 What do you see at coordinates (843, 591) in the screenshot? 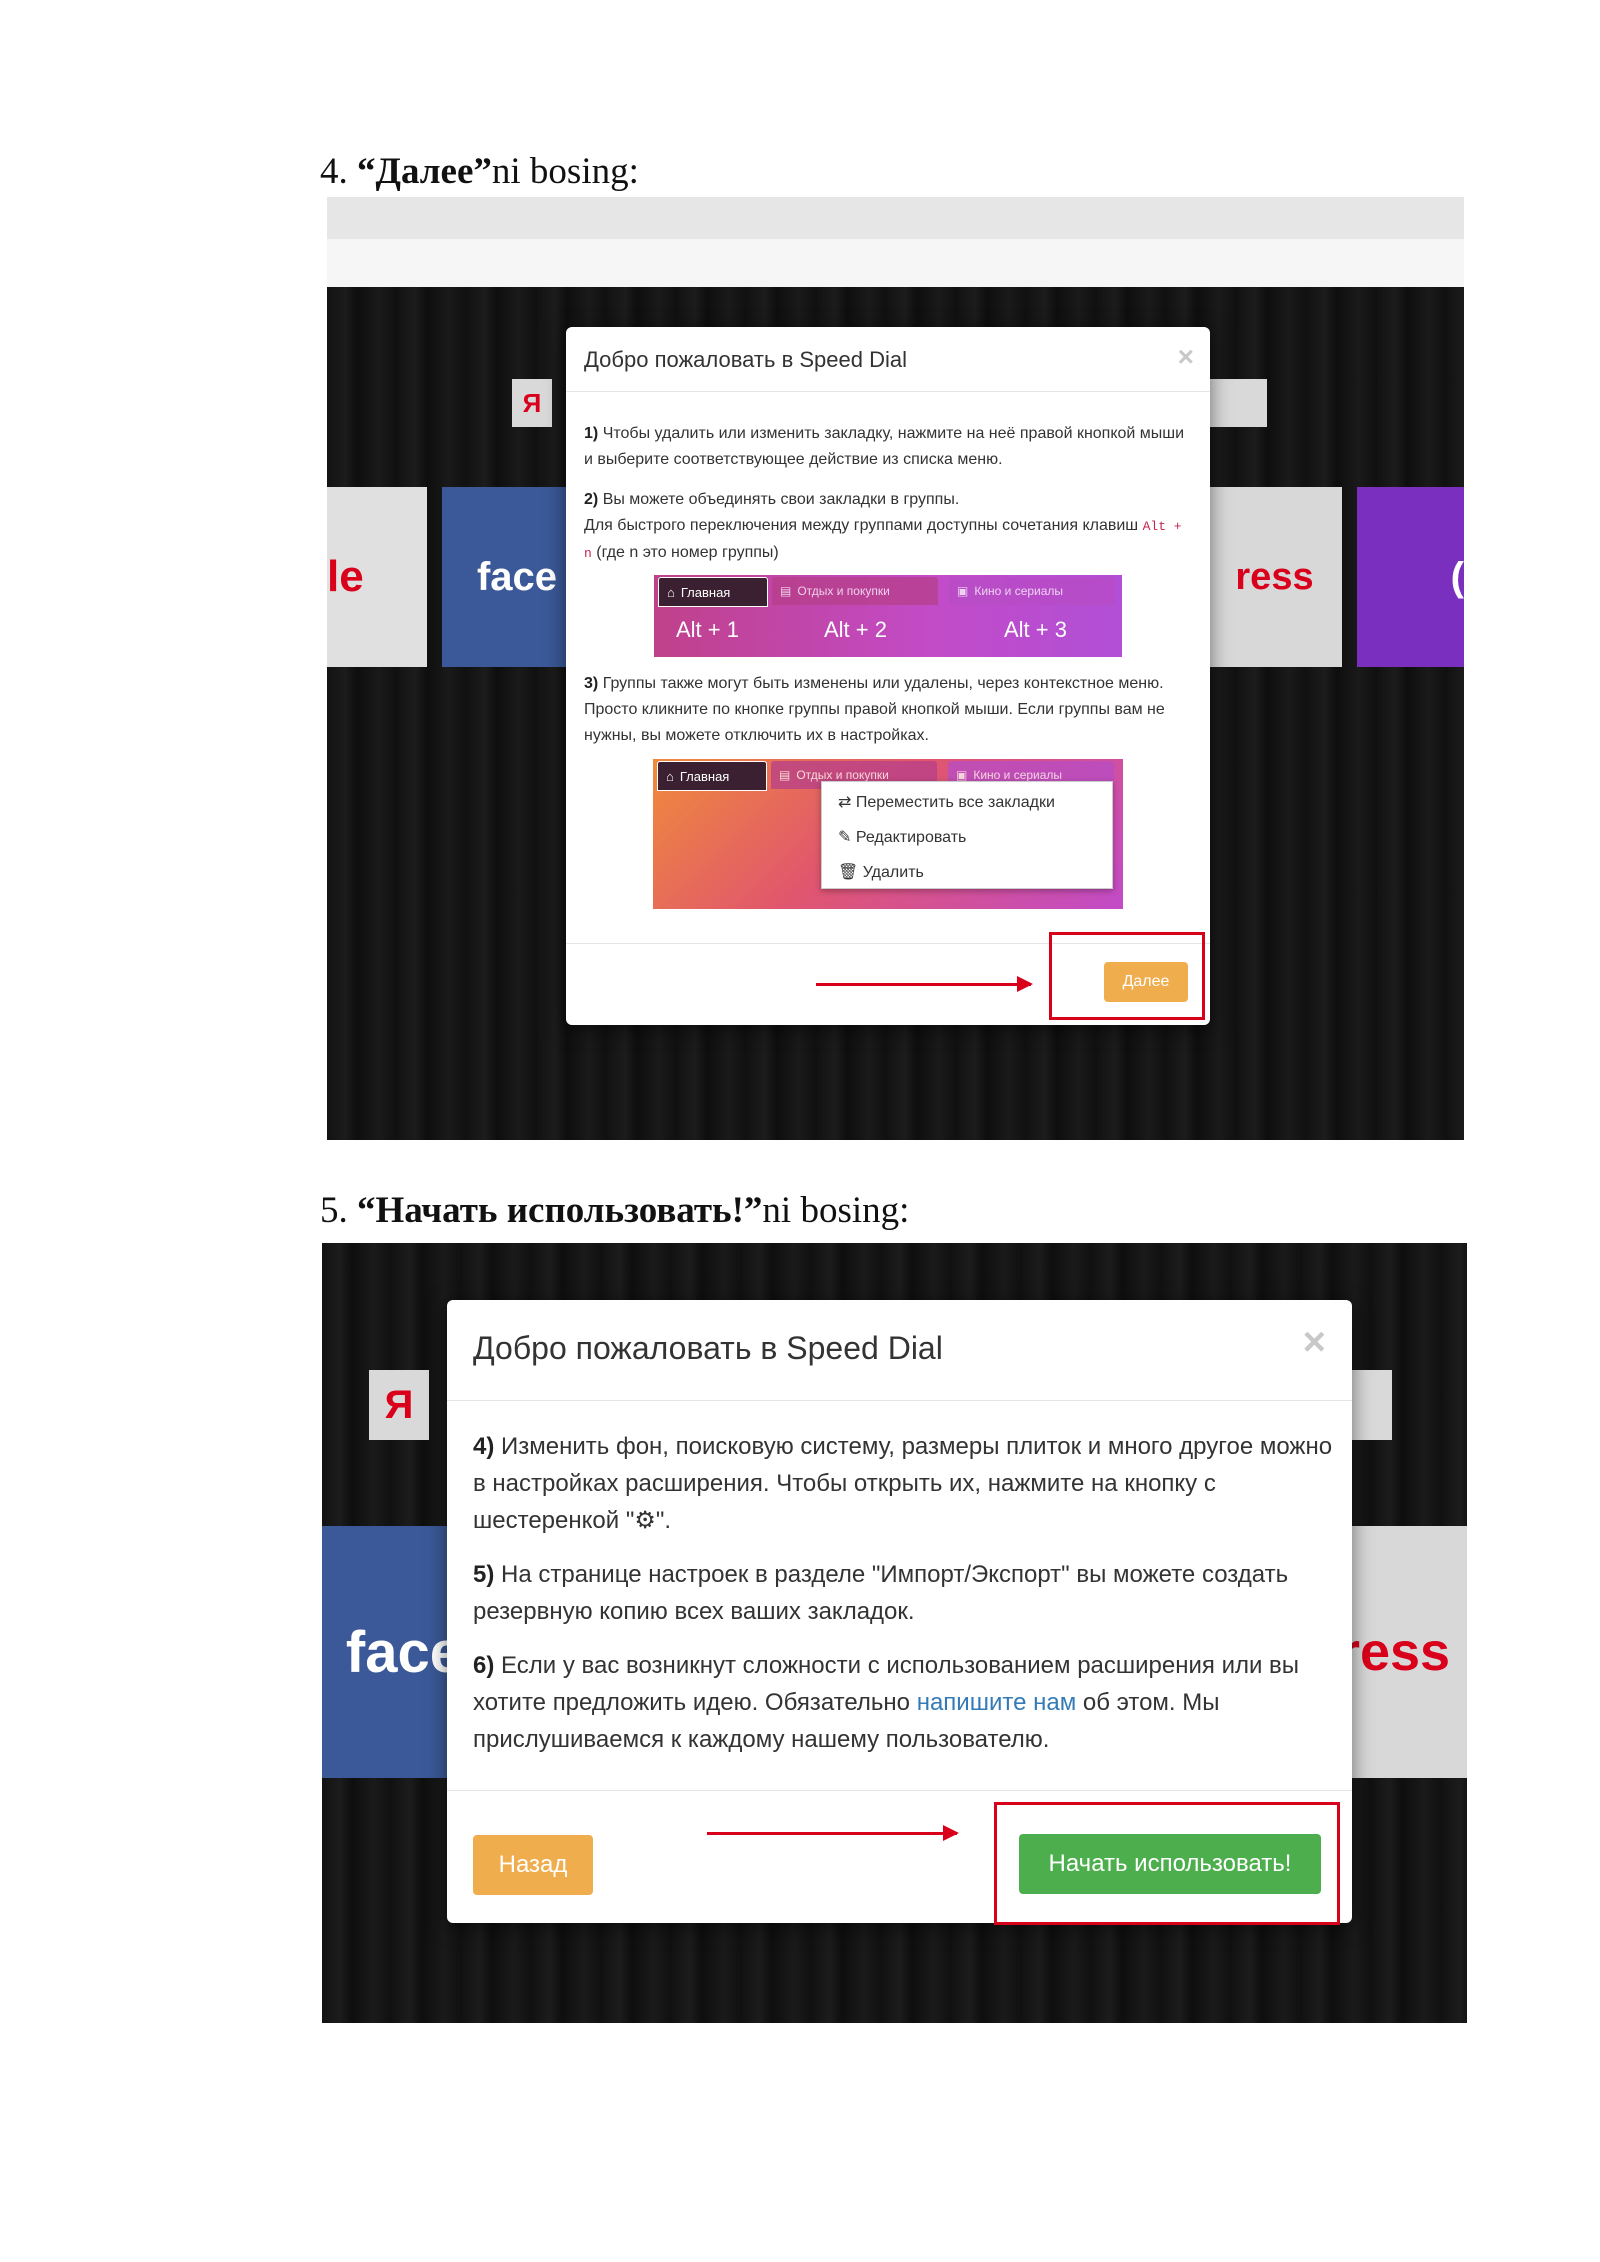
I see `group-tab-shopping-label: Отдых и покупки` at bounding box center [843, 591].